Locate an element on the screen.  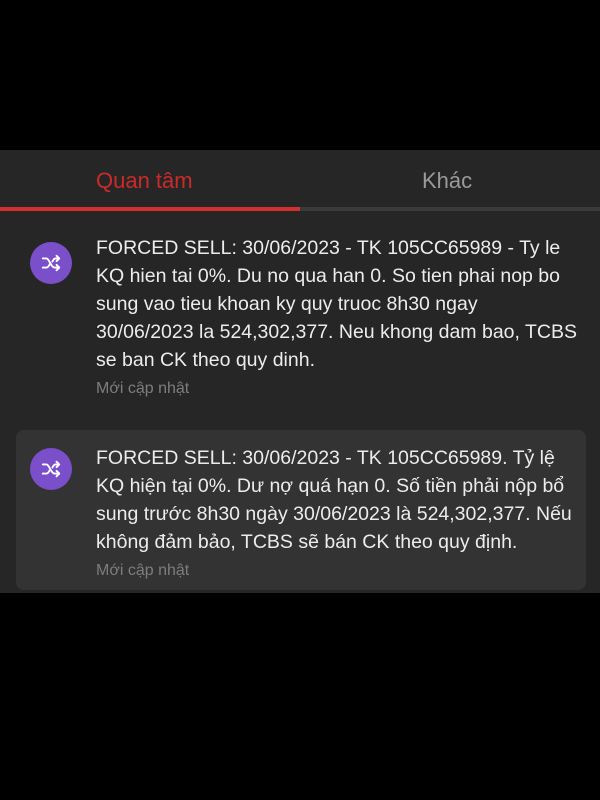
tab-active-indicator is located at coordinates (150, 209).